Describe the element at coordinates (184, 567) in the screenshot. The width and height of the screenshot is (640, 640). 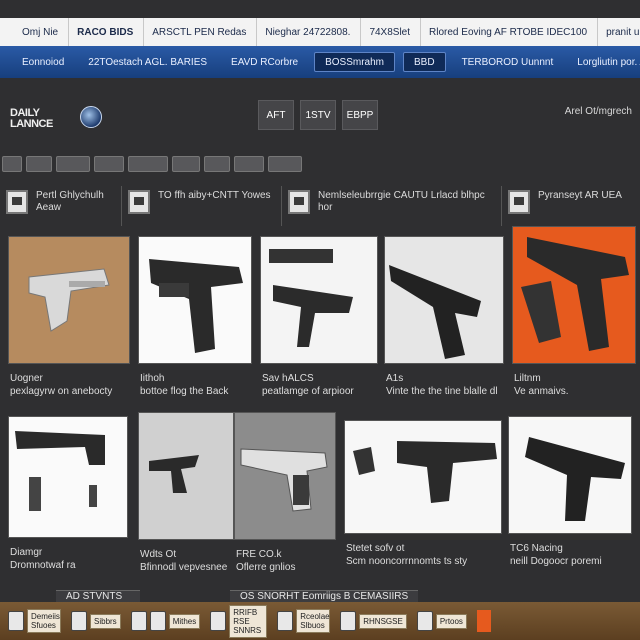
I see `card-desc: Bfinnodl vepvesnee` at that location.